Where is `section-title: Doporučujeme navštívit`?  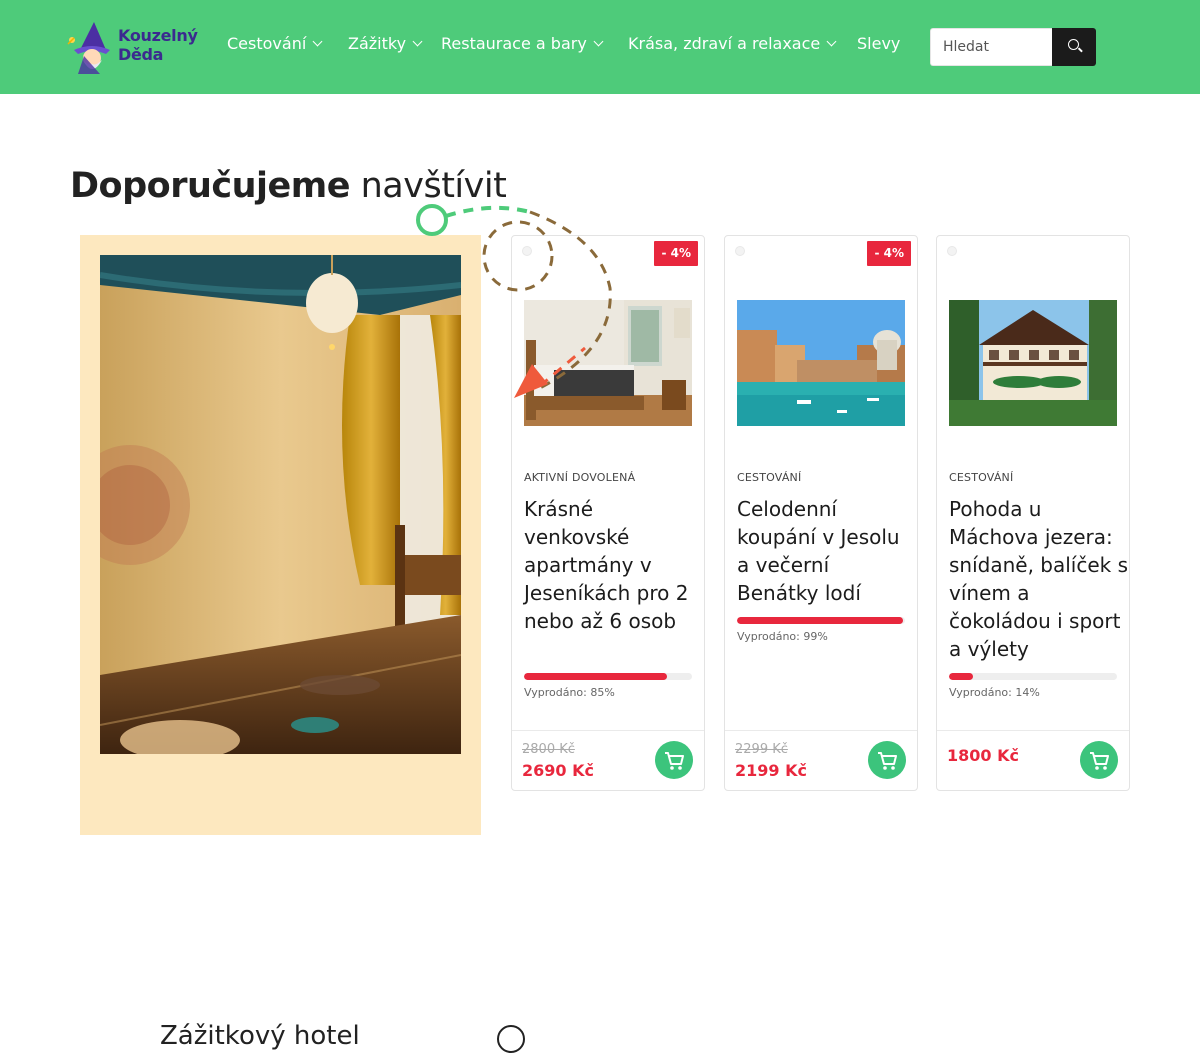 section-title: Doporučujeme navštívit is located at coordinates (288, 186).